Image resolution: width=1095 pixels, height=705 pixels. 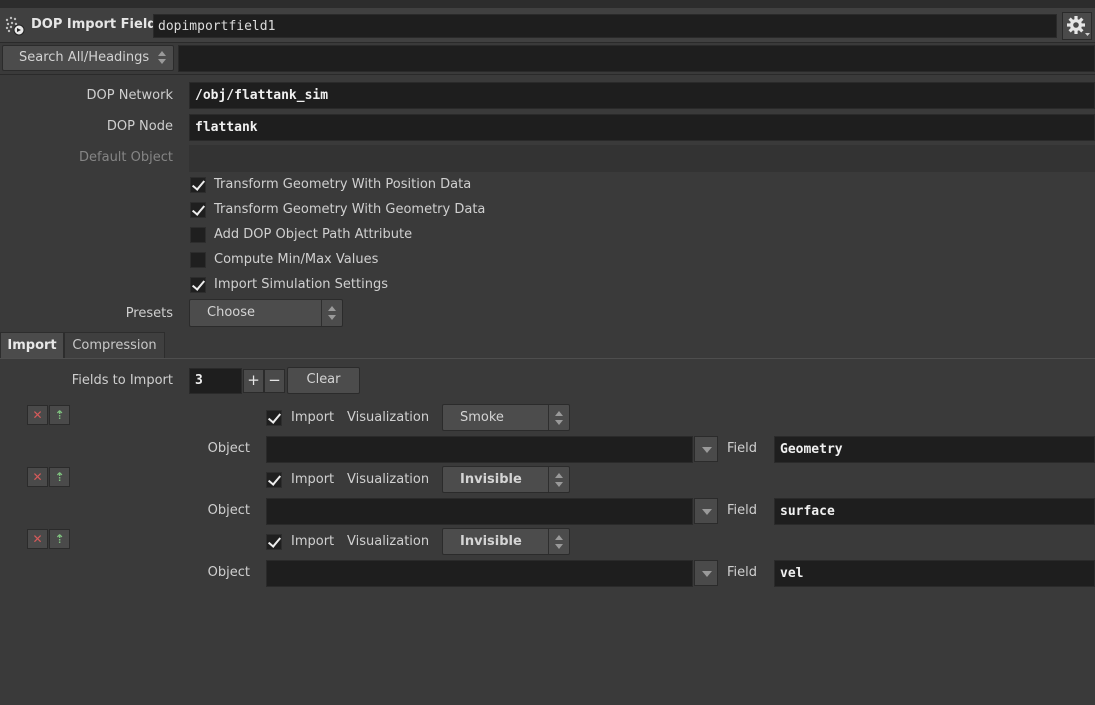 What do you see at coordinates (350, 209) in the screenshot?
I see `toggle-transform-geometry-label: Transform Geometry With Geometry Data` at bounding box center [350, 209].